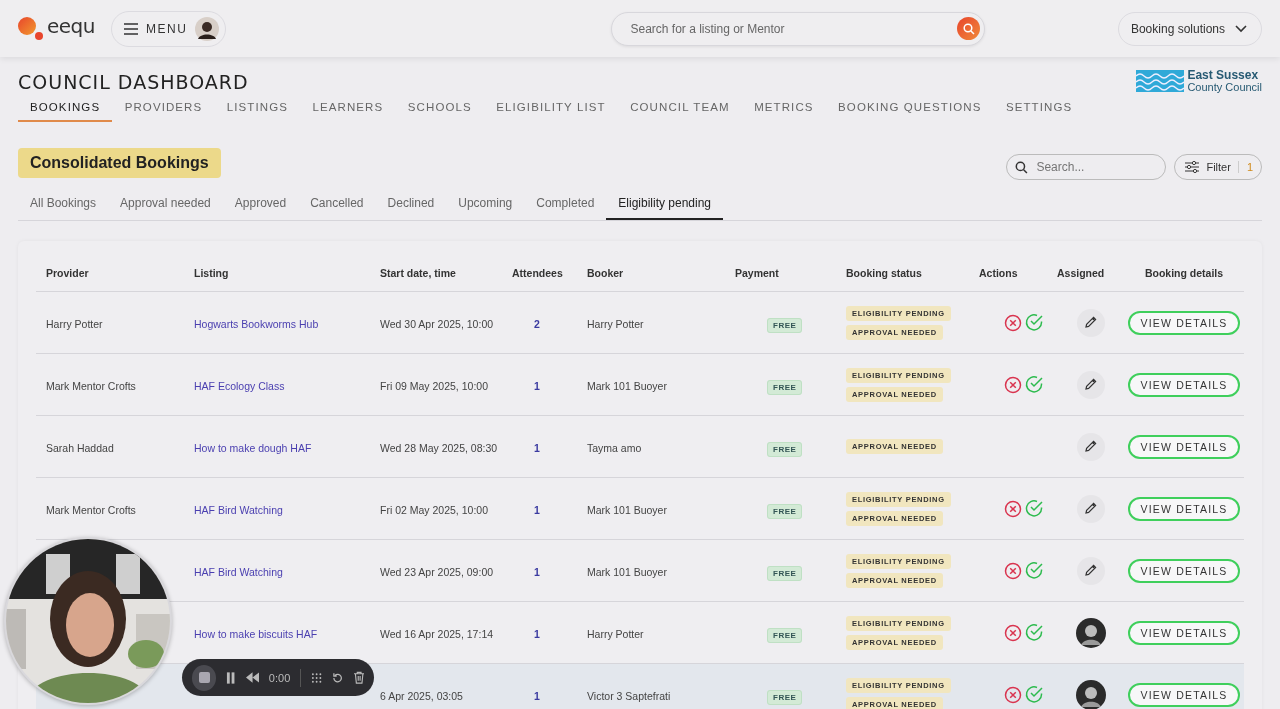 The height and width of the screenshot is (709, 1280). I want to click on search-field: Search for a listing or Mentor, so click(798, 28).